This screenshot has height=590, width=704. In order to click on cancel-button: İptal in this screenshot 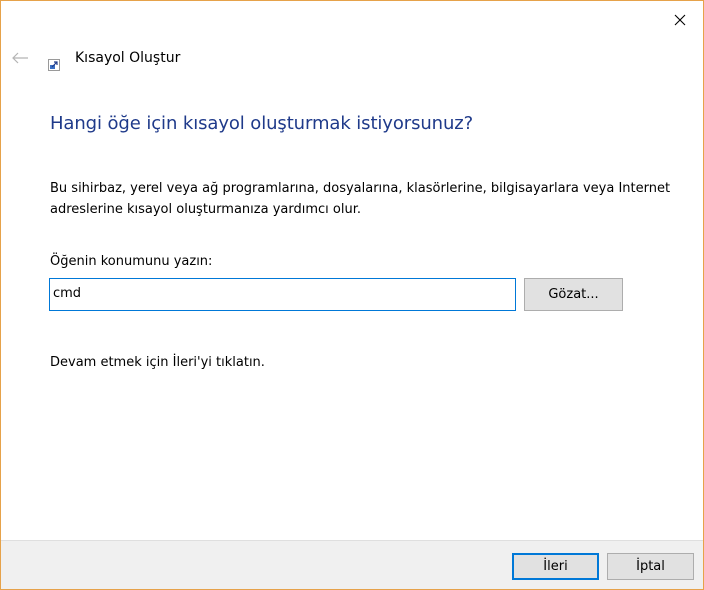, I will do `click(650, 566)`.